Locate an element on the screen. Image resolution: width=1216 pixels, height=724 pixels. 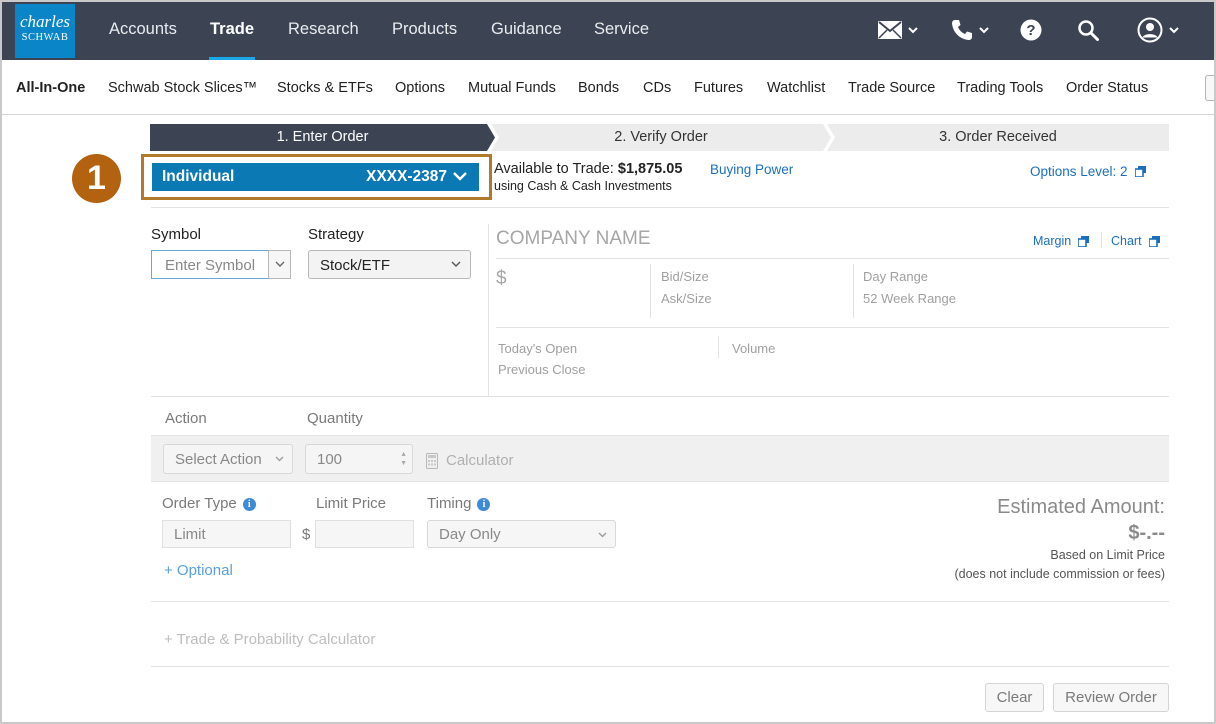
mail-menu-button is located at coordinates (898, 30).